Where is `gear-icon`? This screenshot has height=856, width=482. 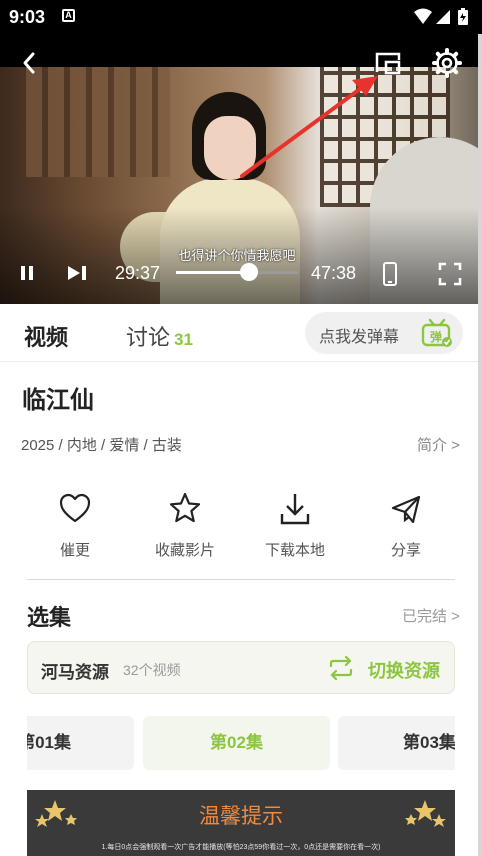
gear-icon is located at coordinates (447, 63).